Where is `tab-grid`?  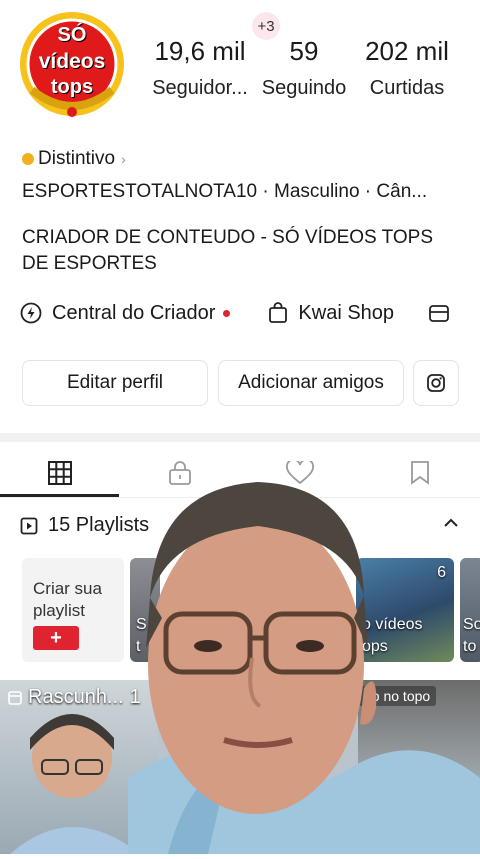 tab-grid is located at coordinates (60, 473).